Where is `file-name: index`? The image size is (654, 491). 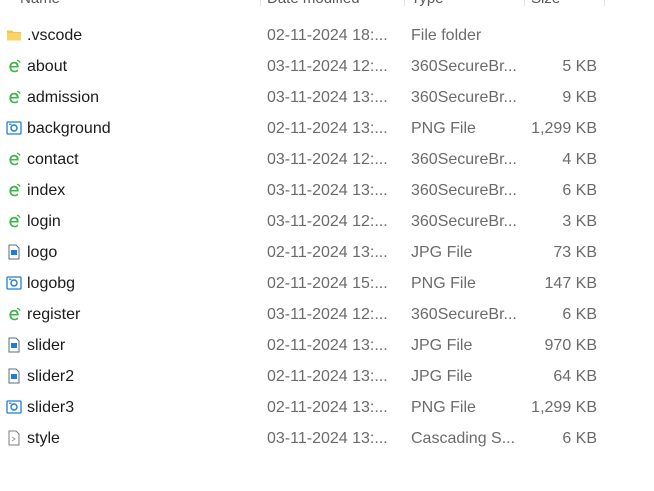 file-name: index is located at coordinates (46, 190).